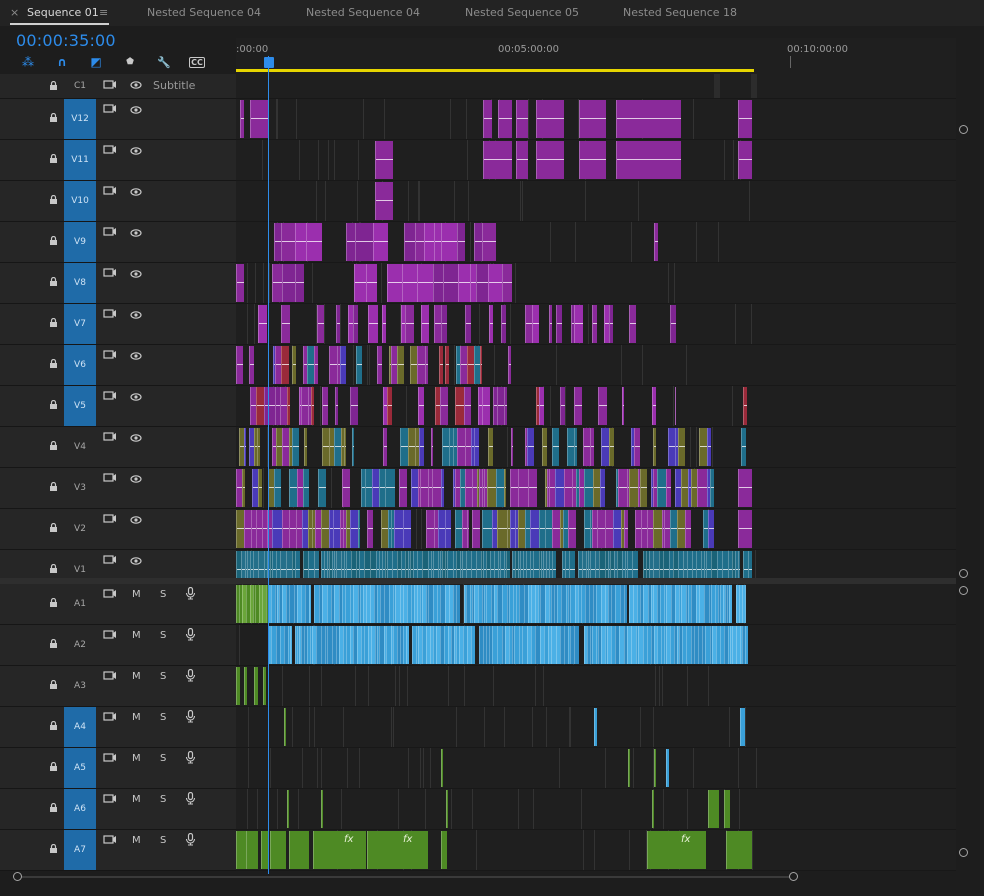  I want to click on panel-menu-icon: ≡, so click(103, 12).